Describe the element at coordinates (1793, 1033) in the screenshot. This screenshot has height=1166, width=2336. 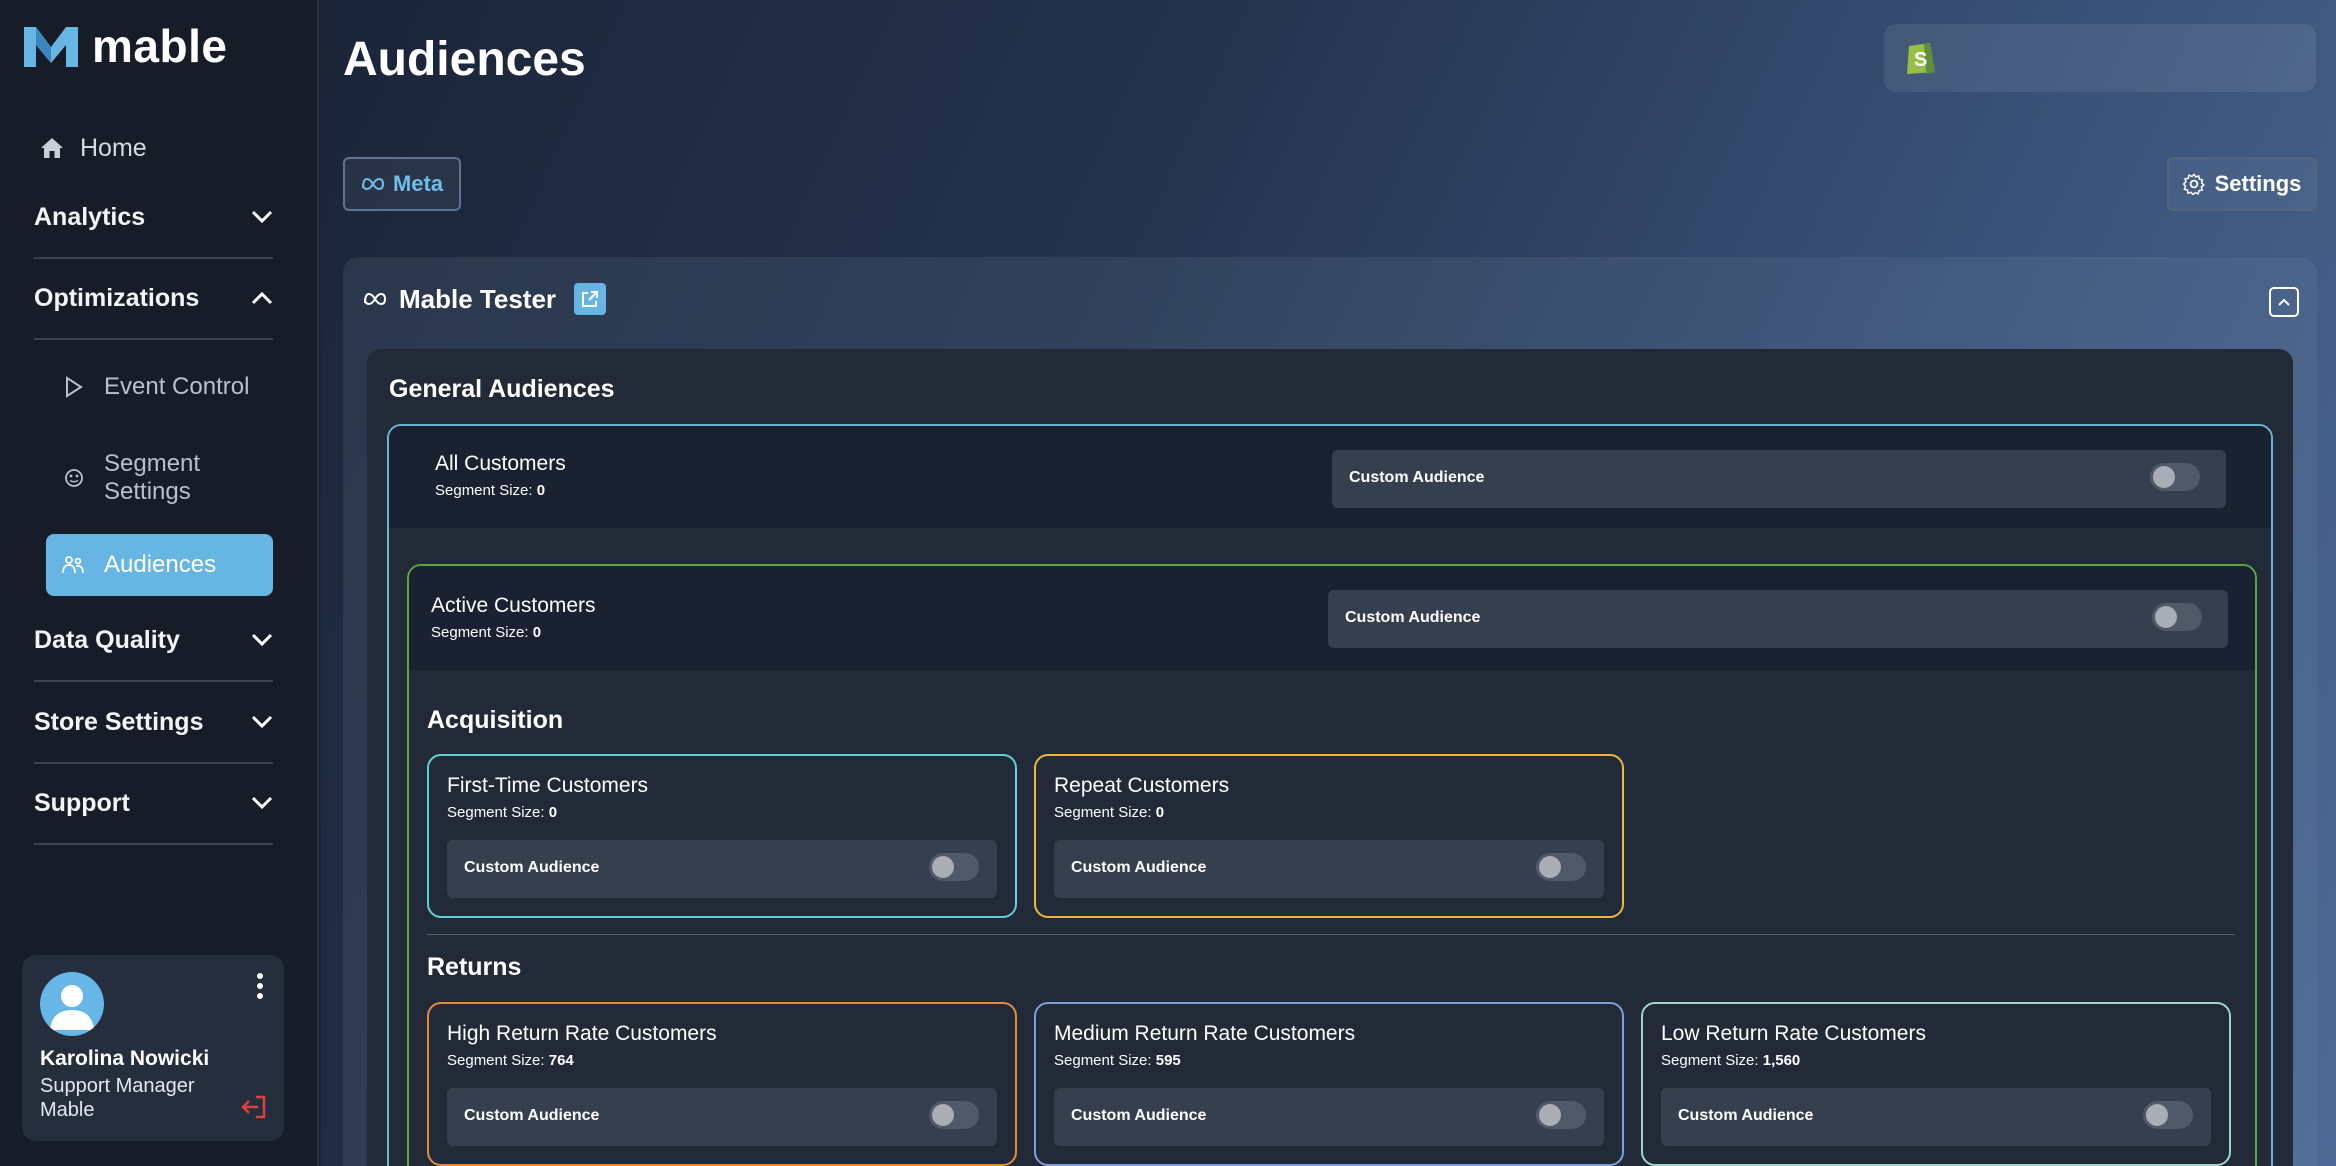
I see `segment-name: Low Return Rate Customers` at that location.